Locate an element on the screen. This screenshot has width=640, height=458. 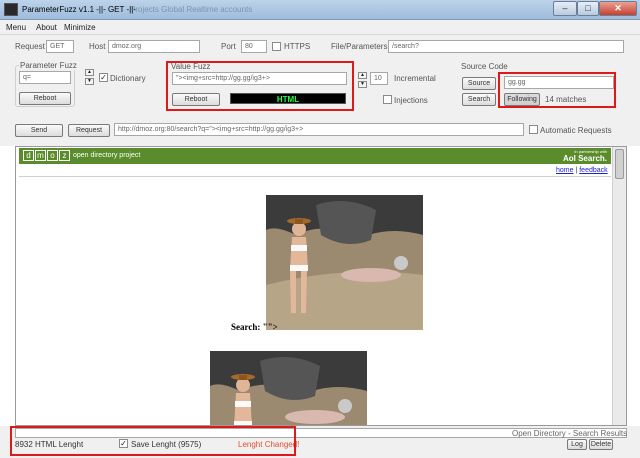
aol-partner-logo: In partnership with Aol Search. is located at coordinates (578, 156).